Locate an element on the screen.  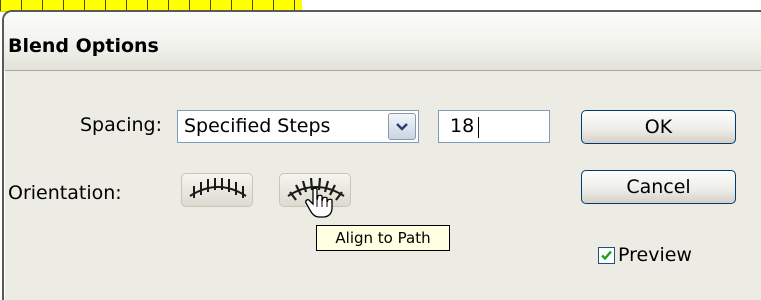
preview-checkbox is located at coordinates (606, 255).